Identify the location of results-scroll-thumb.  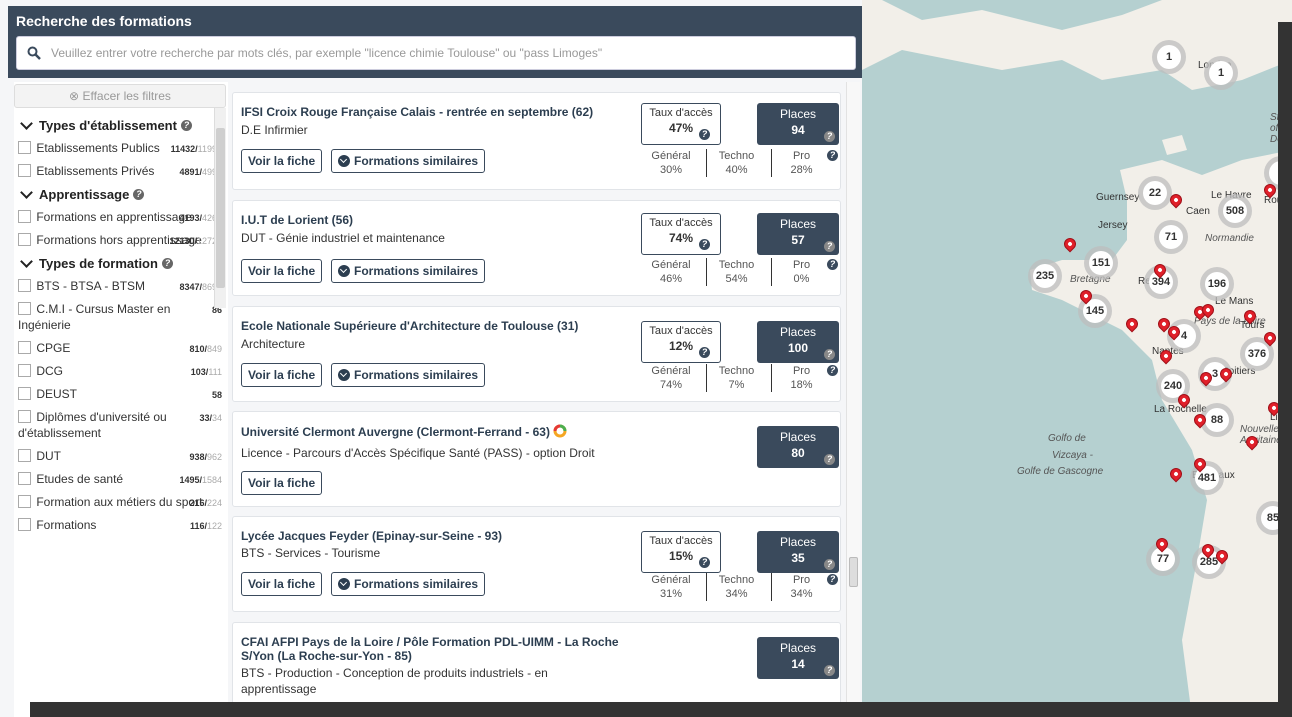
(853, 572).